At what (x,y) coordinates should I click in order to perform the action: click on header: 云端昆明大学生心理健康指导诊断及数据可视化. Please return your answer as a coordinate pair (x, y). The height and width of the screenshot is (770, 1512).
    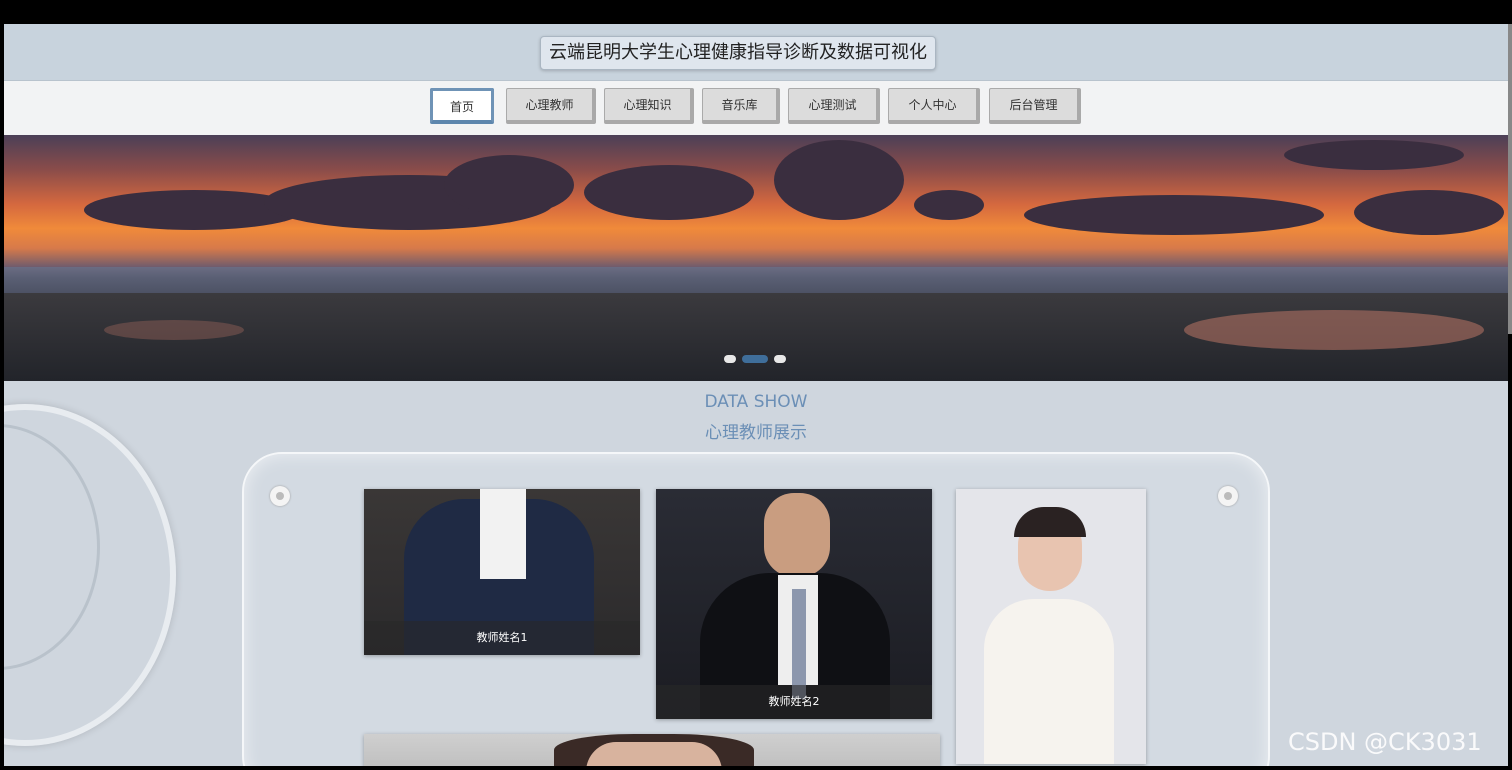
    Looking at the image, I should click on (756, 52).